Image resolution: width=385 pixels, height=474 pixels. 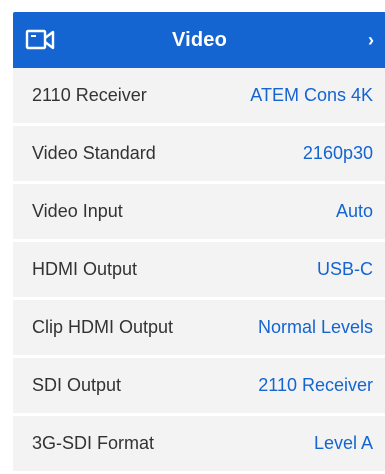 I want to click on setting-value: Auto, so click(x=354, y=211).